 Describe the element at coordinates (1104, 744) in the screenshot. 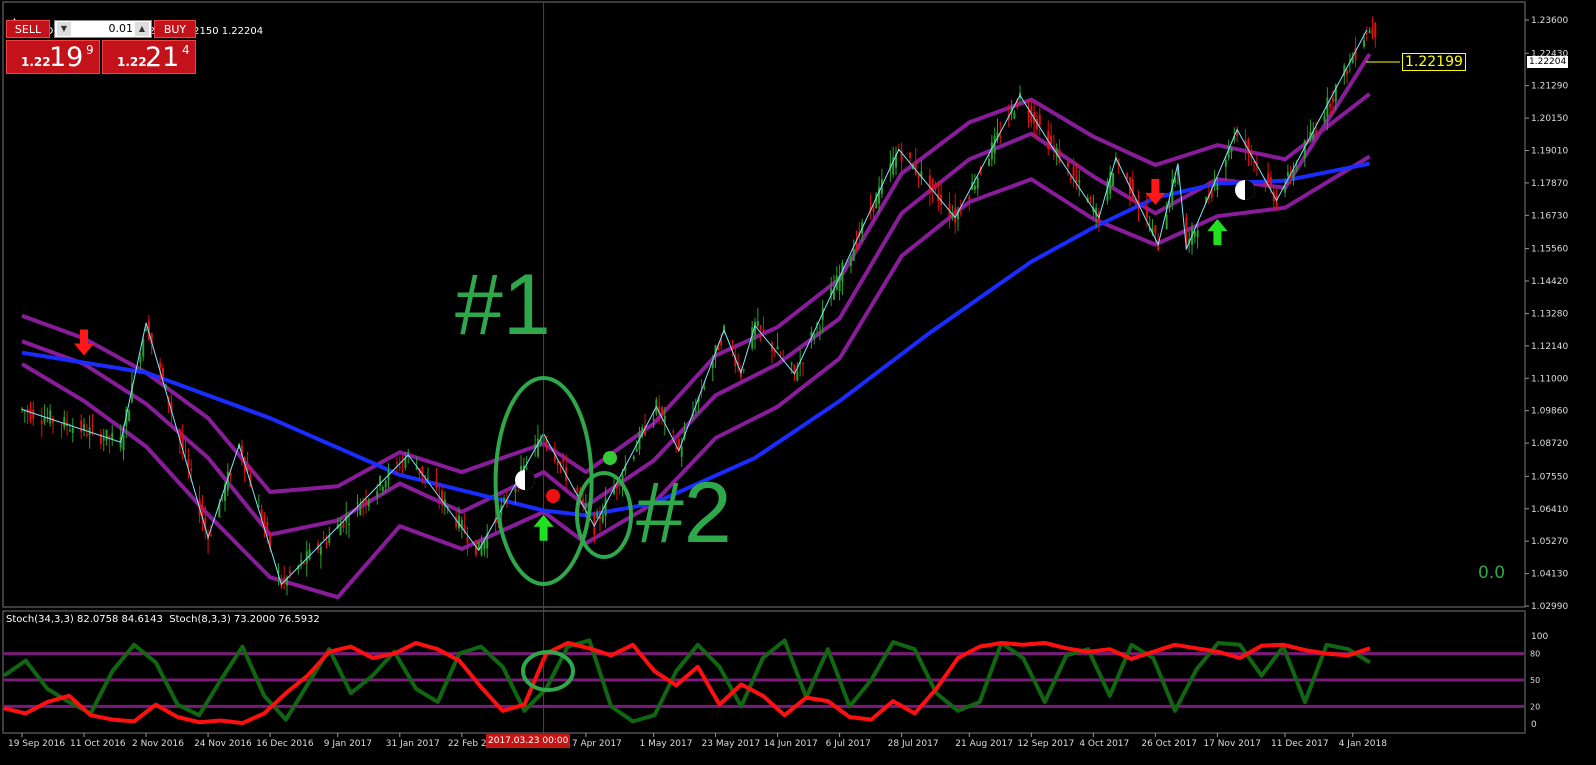

I see `date-tick-label: 4 Oct 2017` at that location.